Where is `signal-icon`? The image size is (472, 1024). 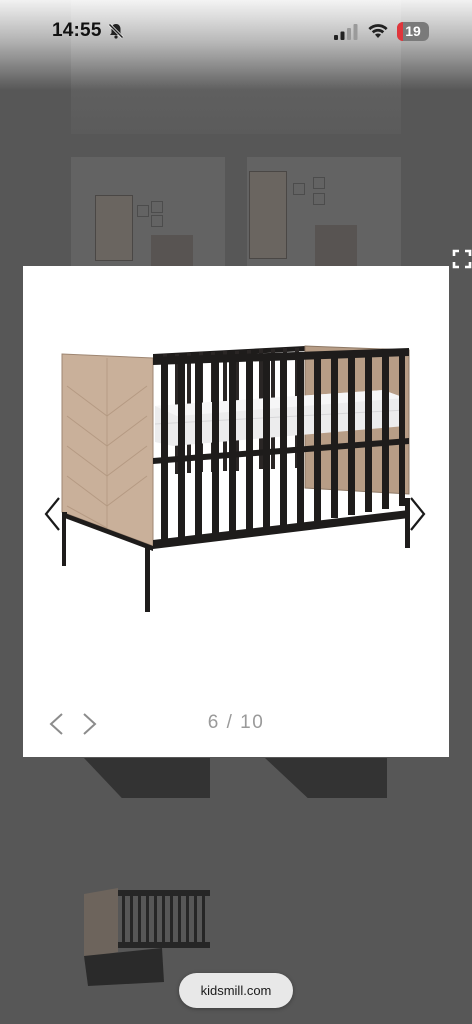 signal-icon is located at coordinates (346, 32).